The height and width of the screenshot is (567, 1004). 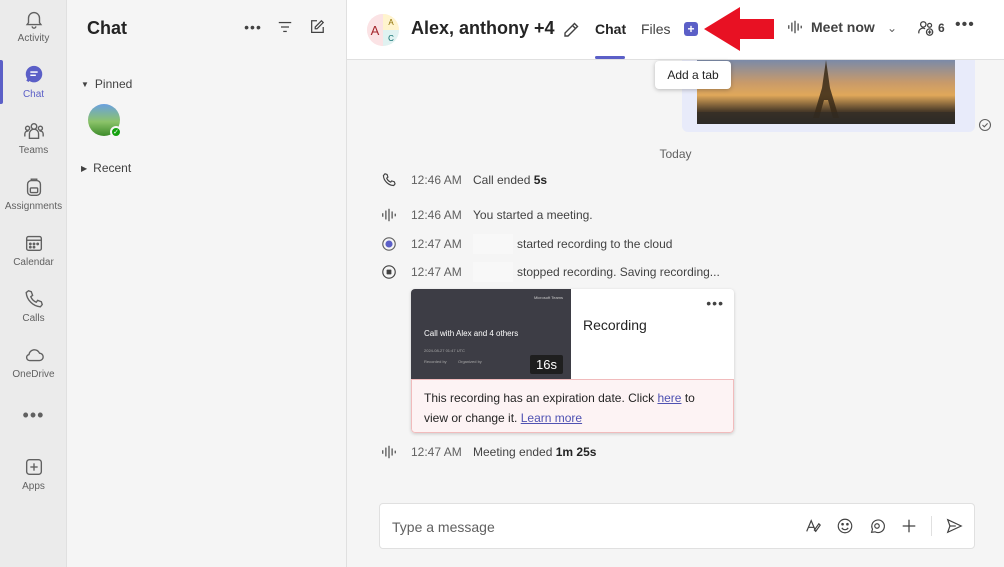 What do you see at coordinates (909, 526) in the screenshot?
I see `plus-icon` at bounding box center [909, 526].